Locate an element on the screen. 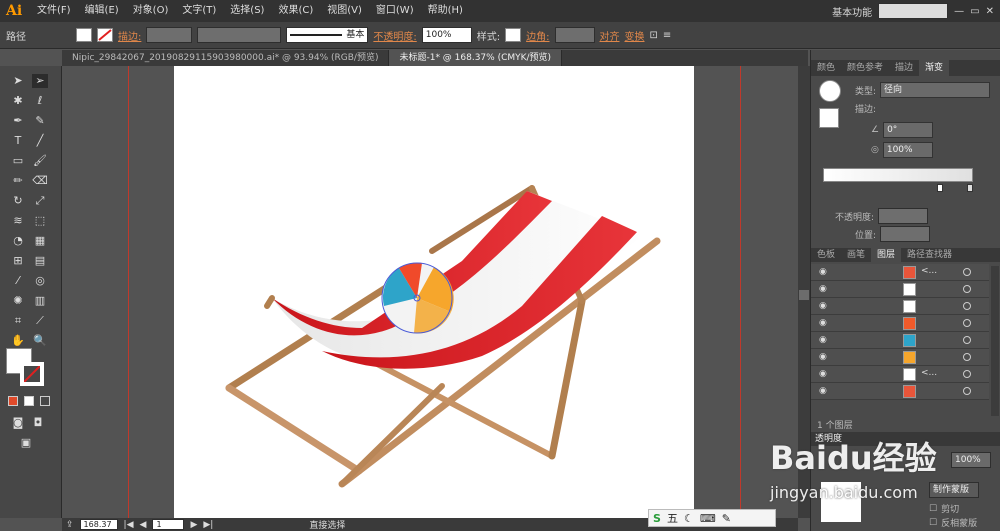  next-page-icon: ▶ is located at coordinates (193, 525).